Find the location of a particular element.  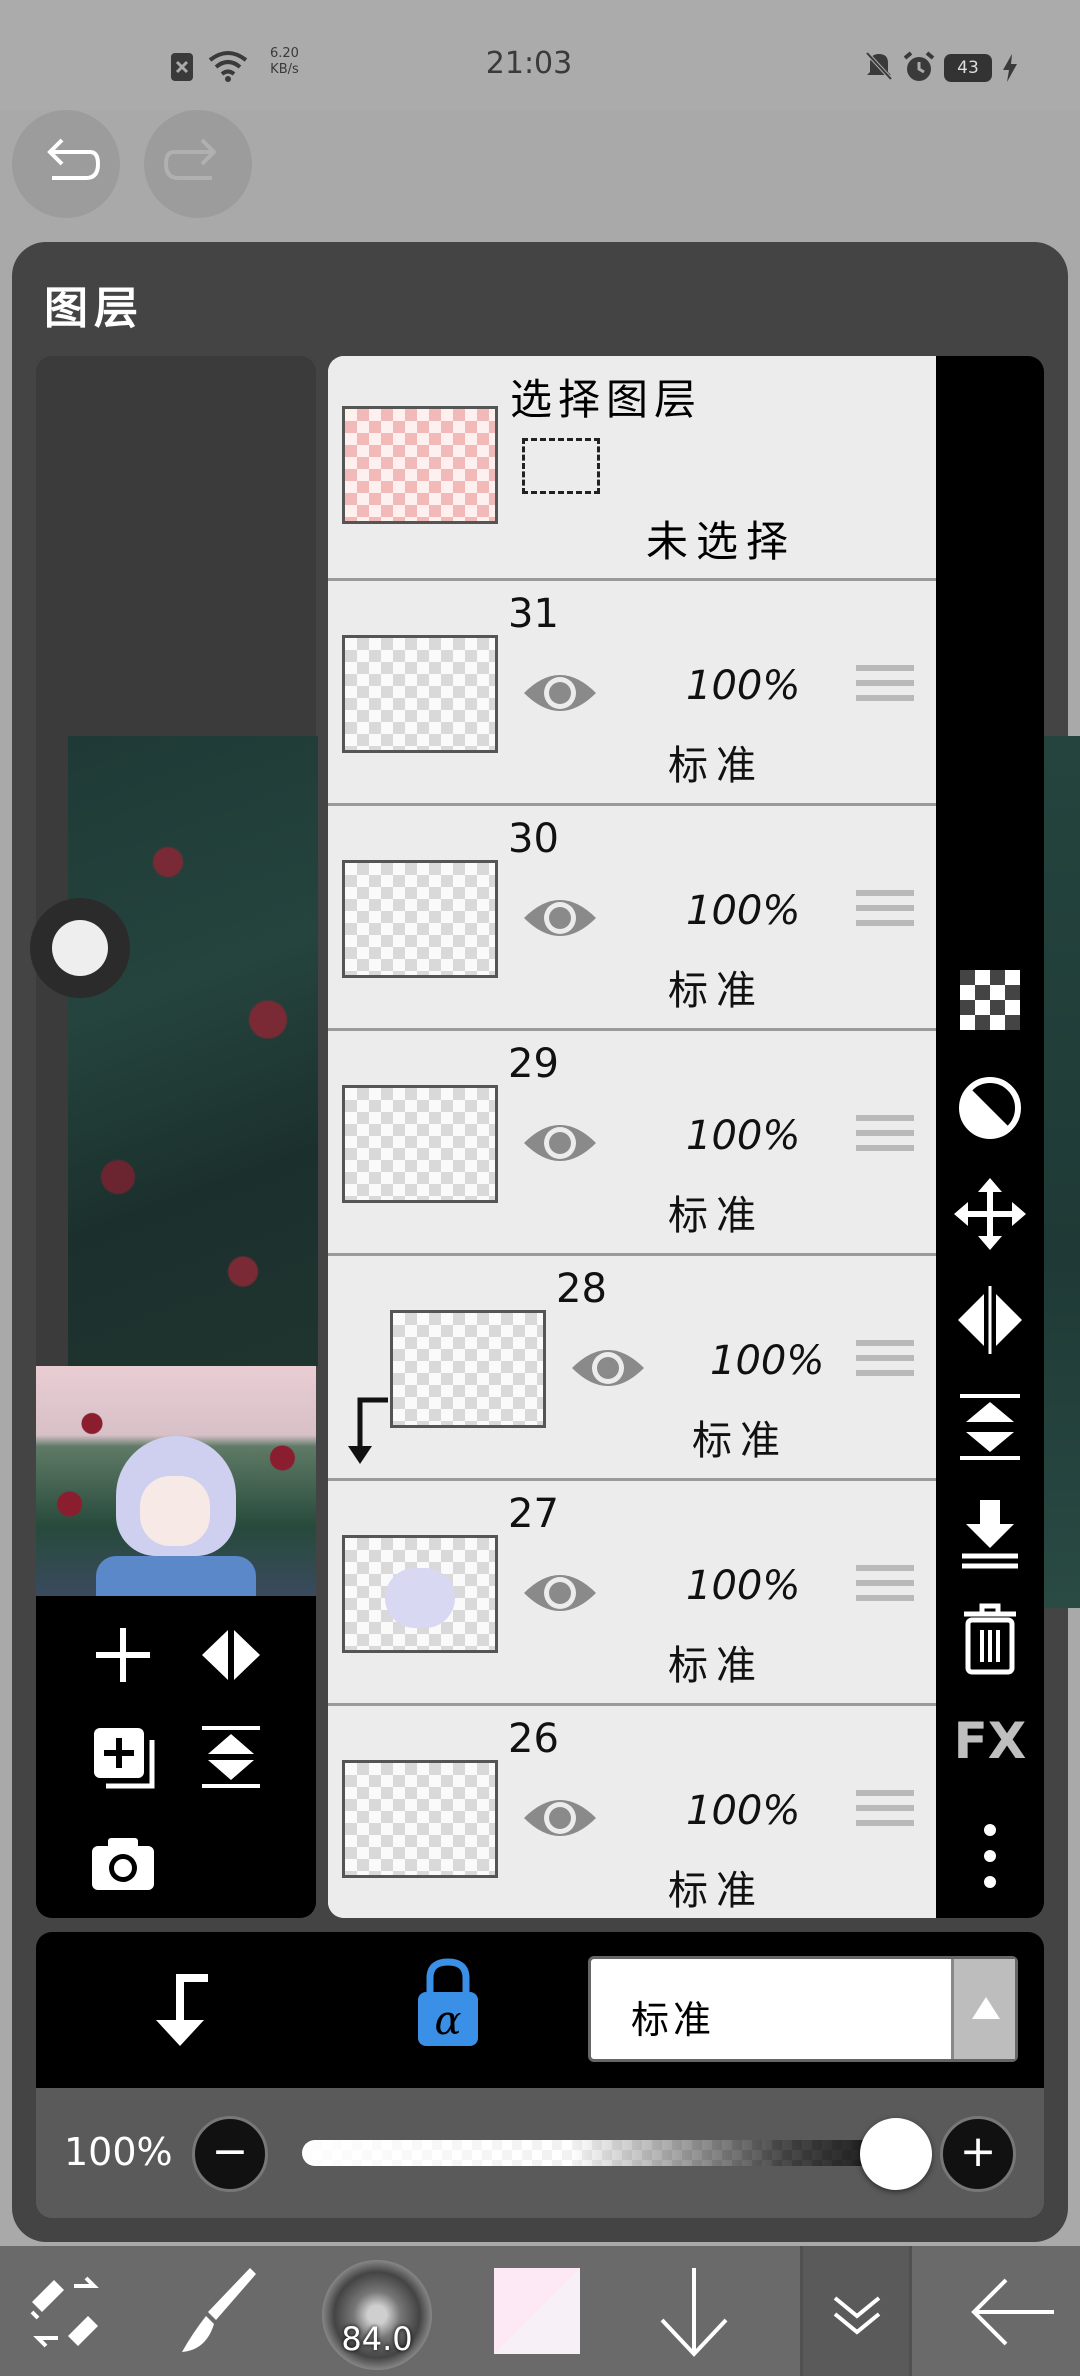

layer-row: 28 100% 标准 is located at coordinates (632, 1368).